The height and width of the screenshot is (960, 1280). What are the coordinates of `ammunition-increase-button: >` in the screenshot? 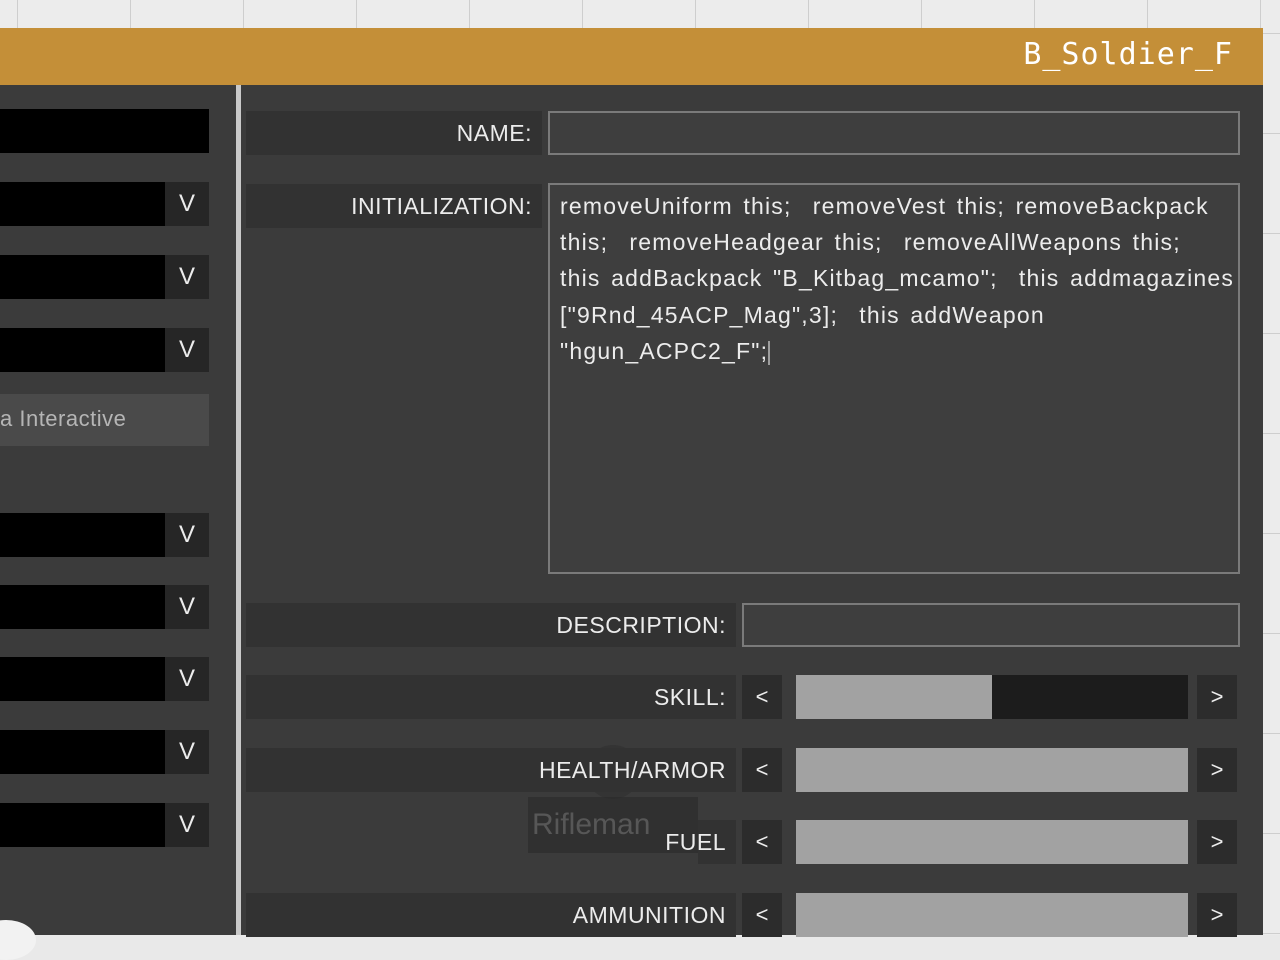 It's located at (1217, 915).